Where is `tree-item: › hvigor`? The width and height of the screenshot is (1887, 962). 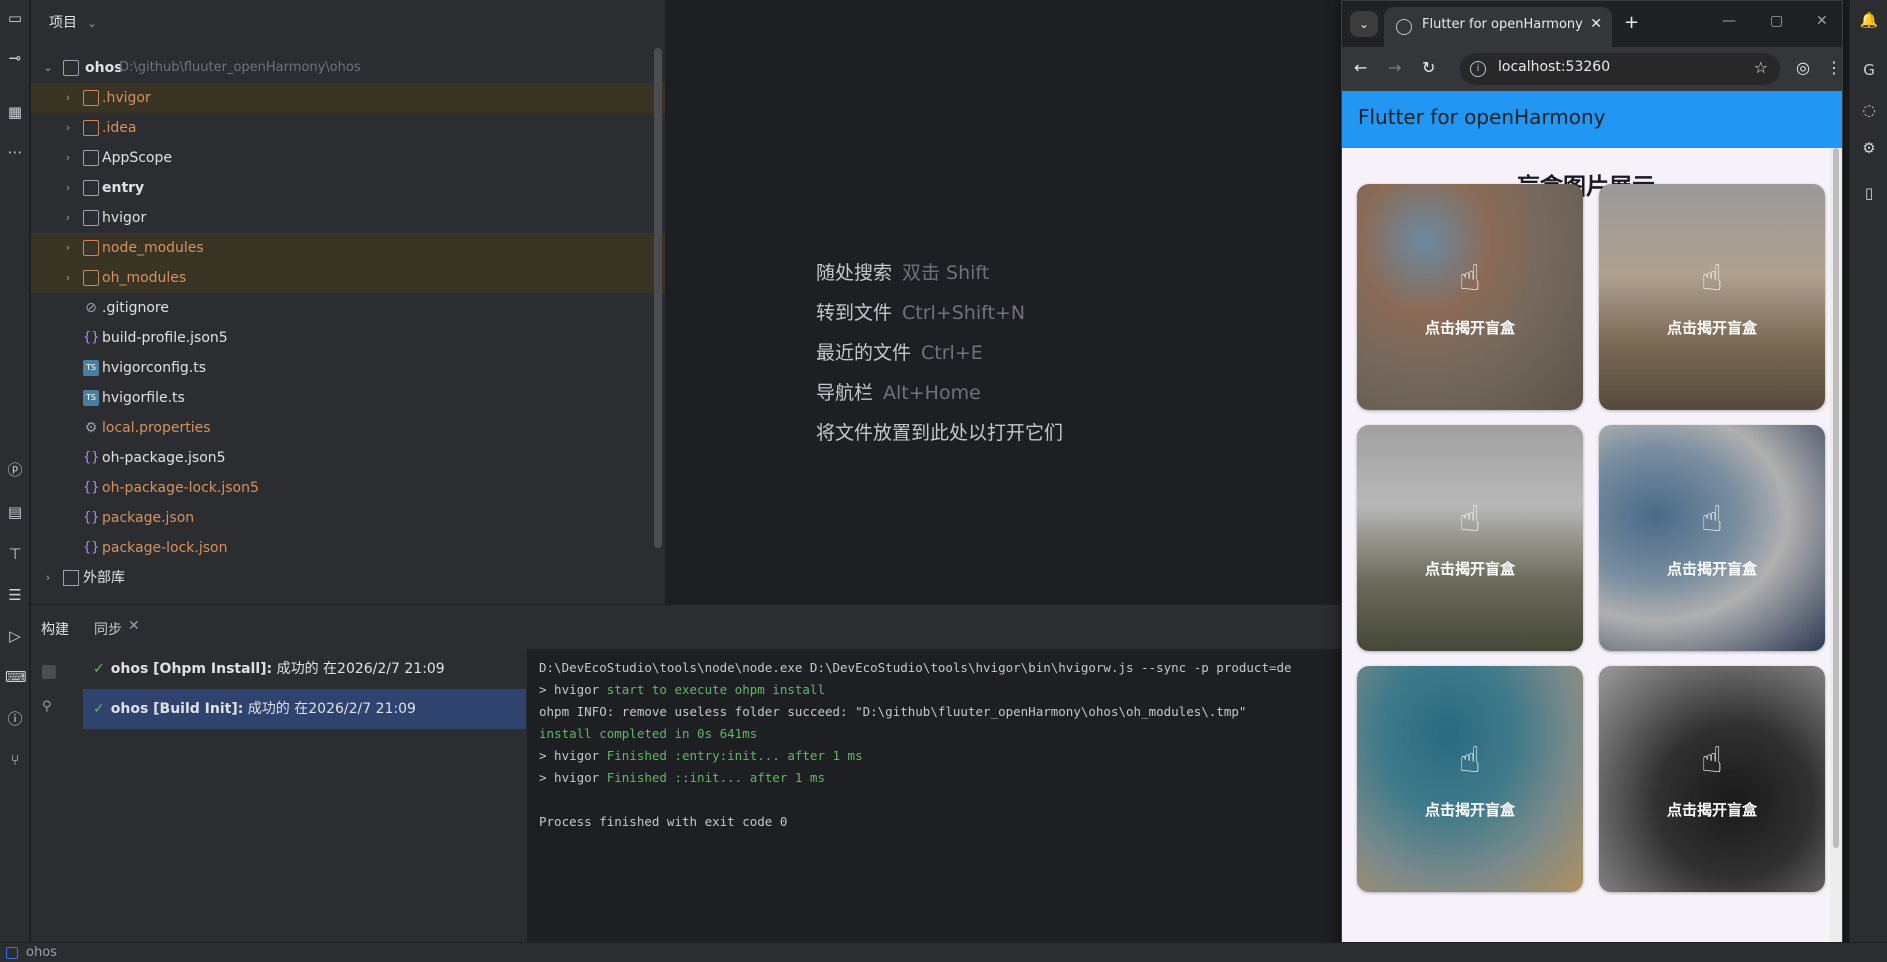 tree-item: › hvigor is located at coordinates (348, 218).